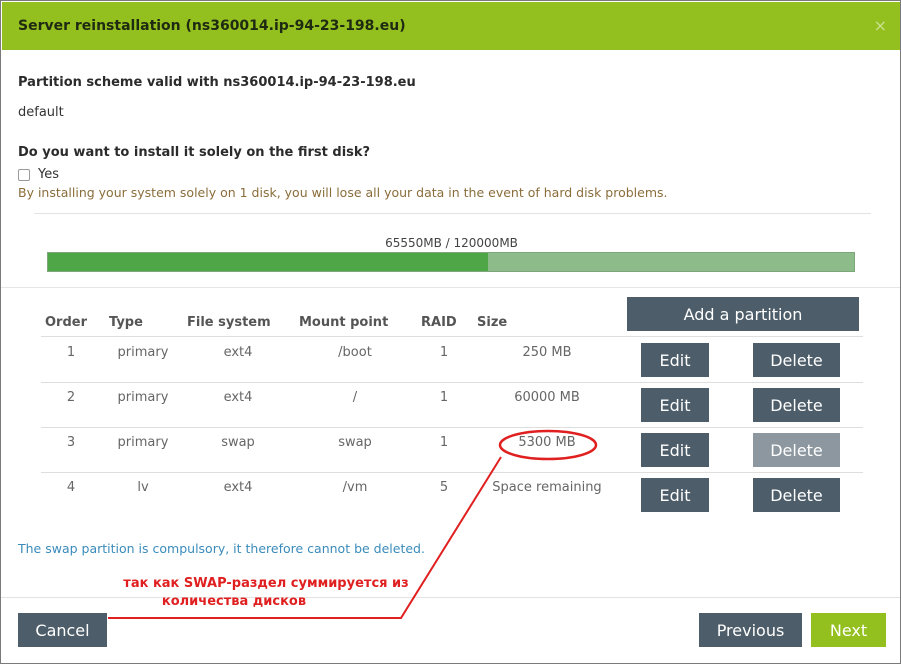  What do you see at coordinates (234, 601) in the screenshot?
I see `annotation-line-2: количества дисков` at bounding box center [234, 601].